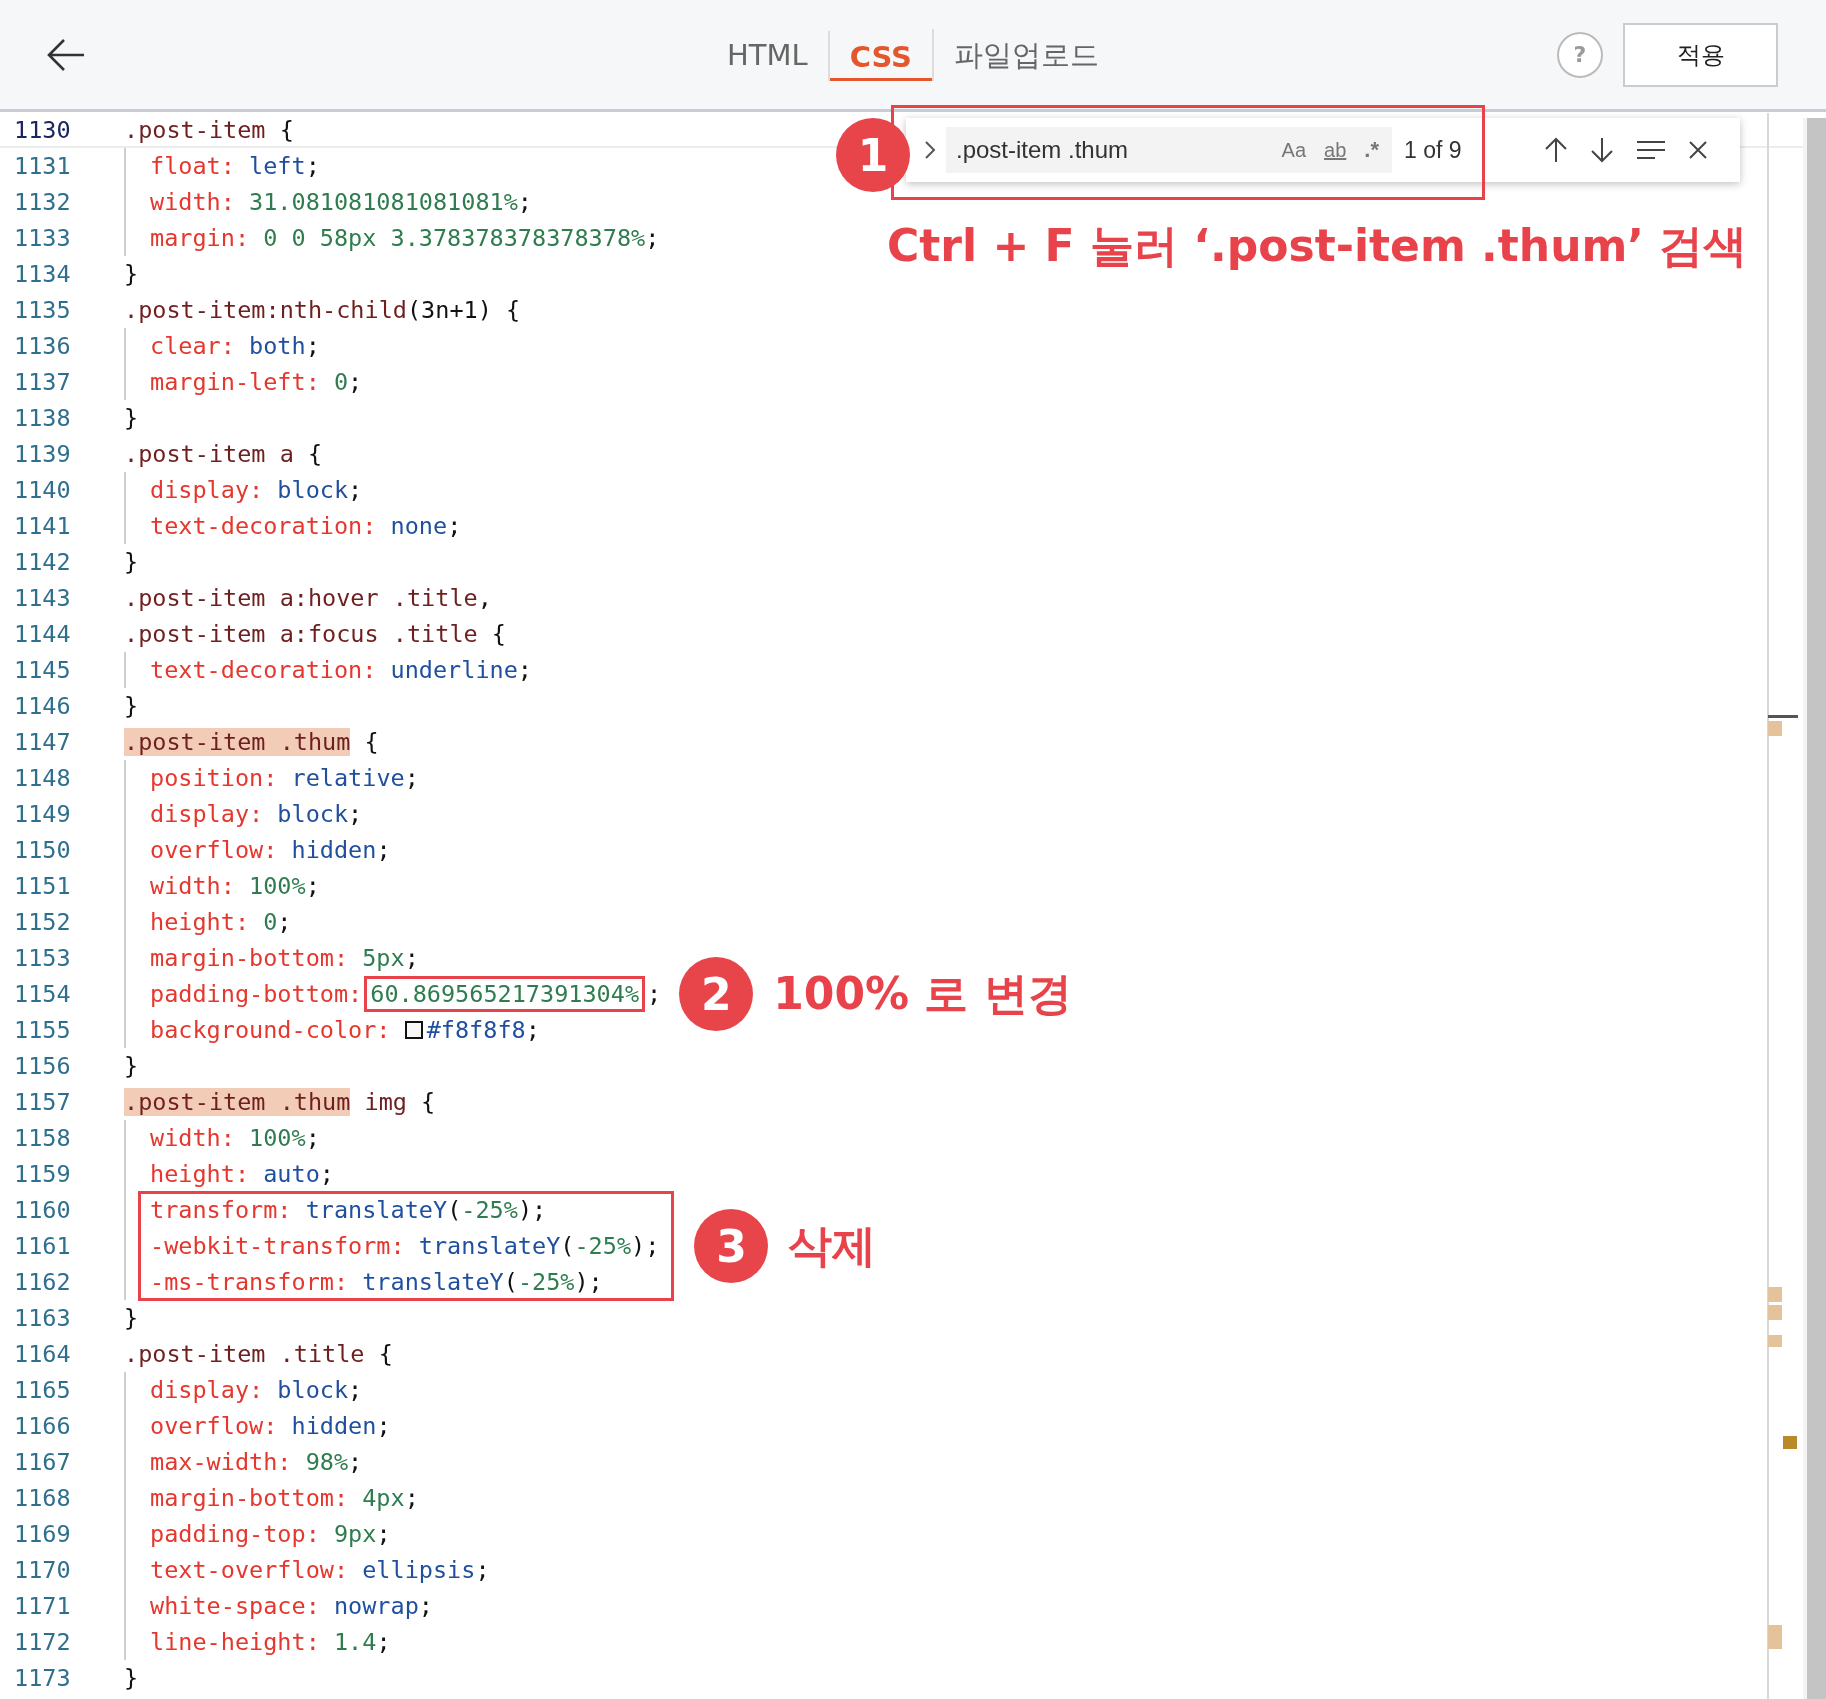 The height and width of the screenshot is (1699, 1826). Describe the element at coordinates (256, 382) in the screenshot. I see `code-line: margin-left: 0;` at that location.